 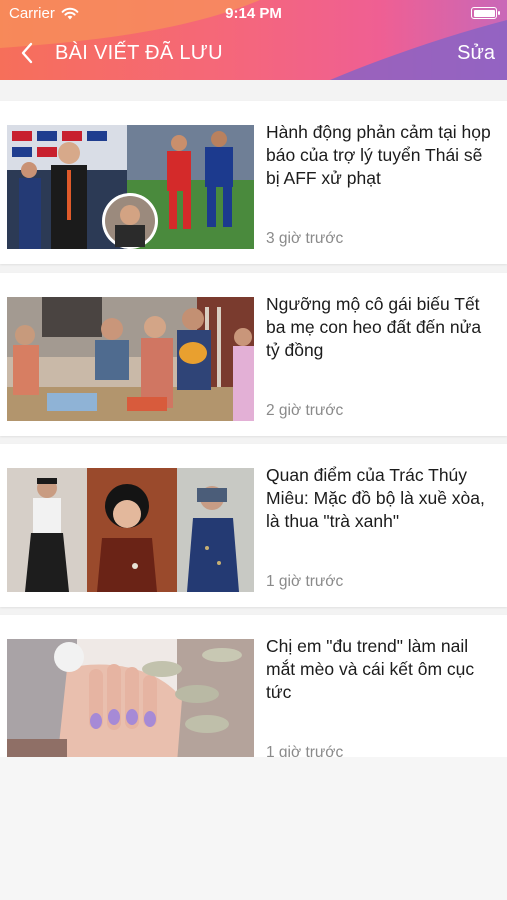 What do you see at coordinates (485, 13) in the screenshot?
I see `battery-icon` at bounding box center [485, 13].